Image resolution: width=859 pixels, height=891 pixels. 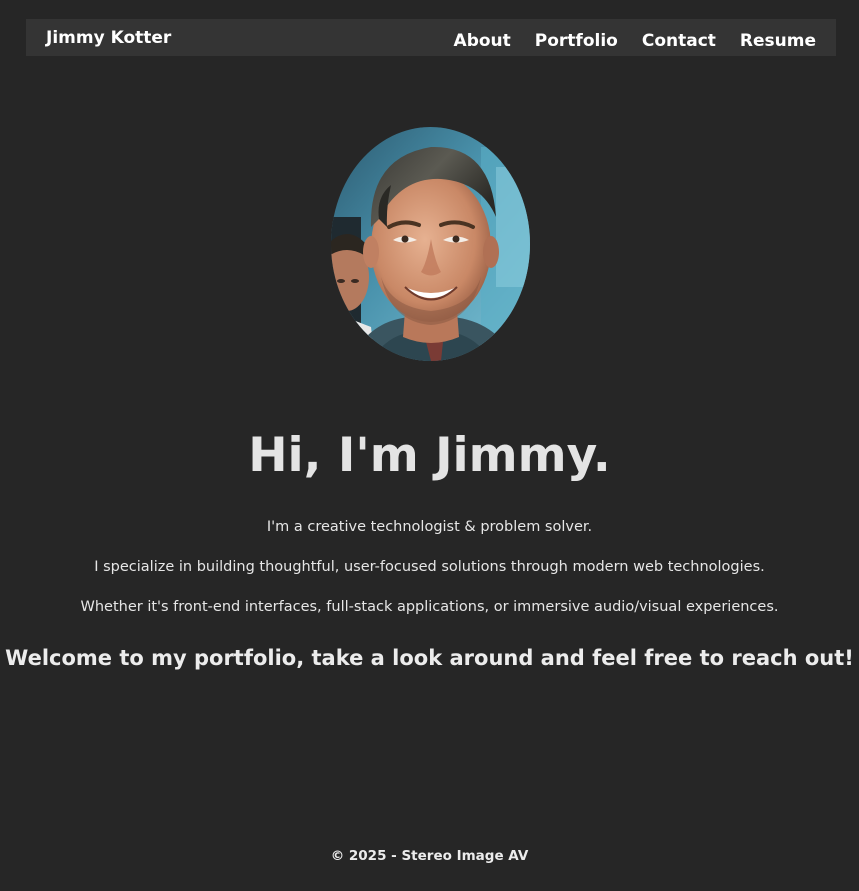 I want to click on footer-copyright: © 2025 - Stereo Image AV, so click(x=429, y=856).